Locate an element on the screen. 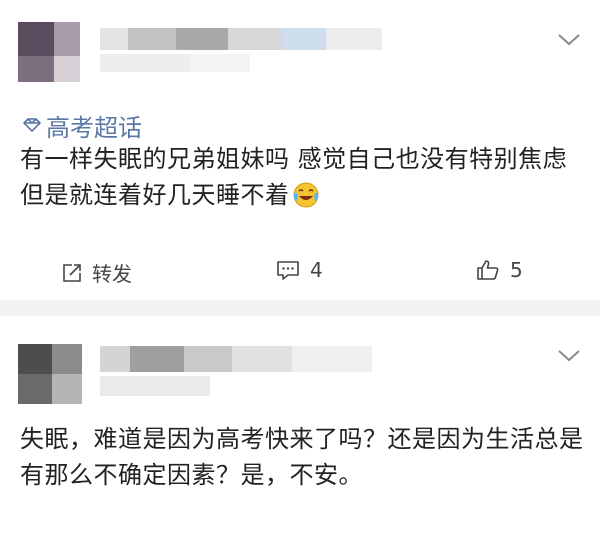  laugh-cry-emoji-icon is located at coordinates (305, 195).